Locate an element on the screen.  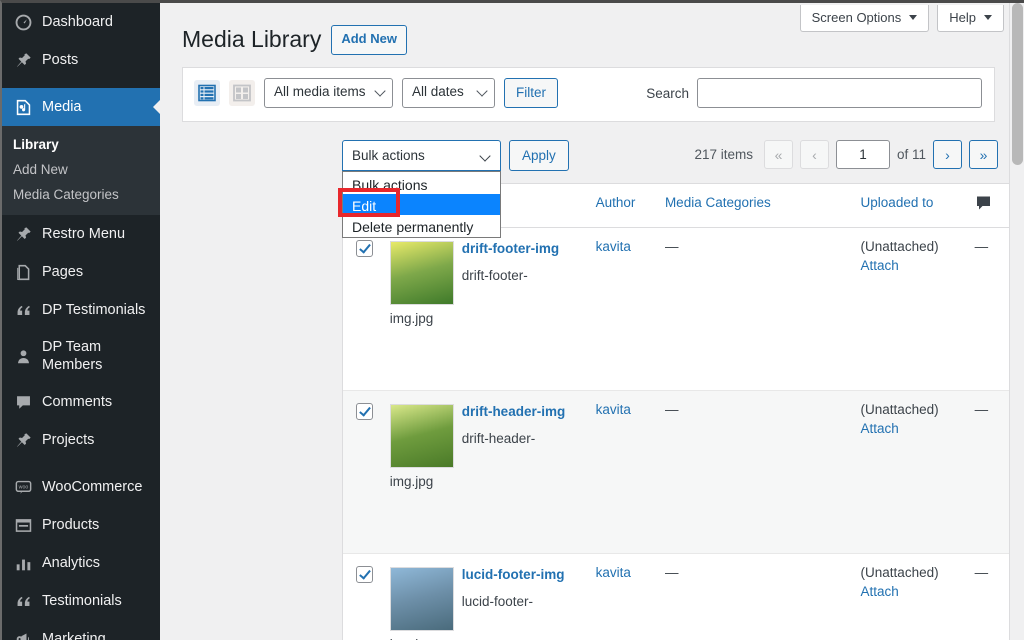
filter-button: Filter is located at coordinates (531, 93).